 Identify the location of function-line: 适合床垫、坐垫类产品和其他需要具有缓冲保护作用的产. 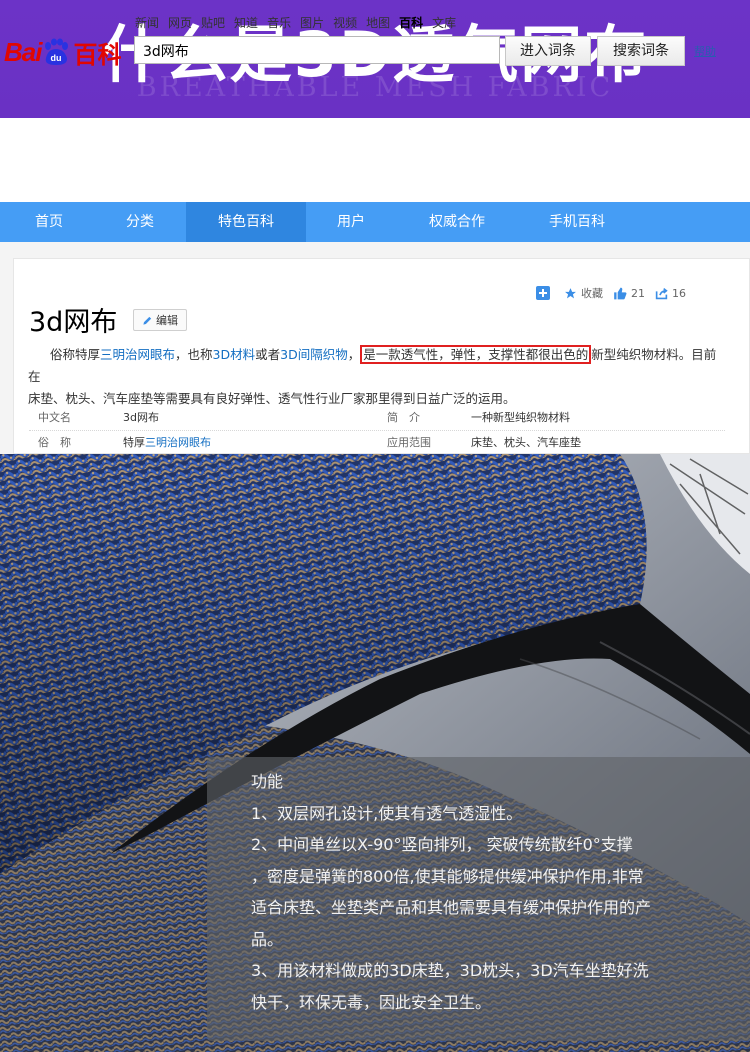
(451, 907).